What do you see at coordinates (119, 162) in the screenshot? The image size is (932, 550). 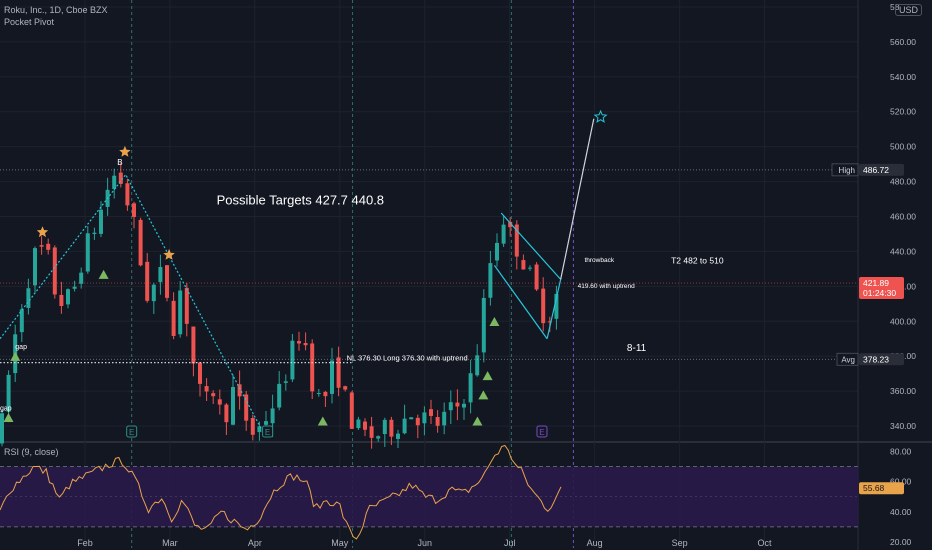 I see `chart-annotation: B` at bounding box center [119, 162].